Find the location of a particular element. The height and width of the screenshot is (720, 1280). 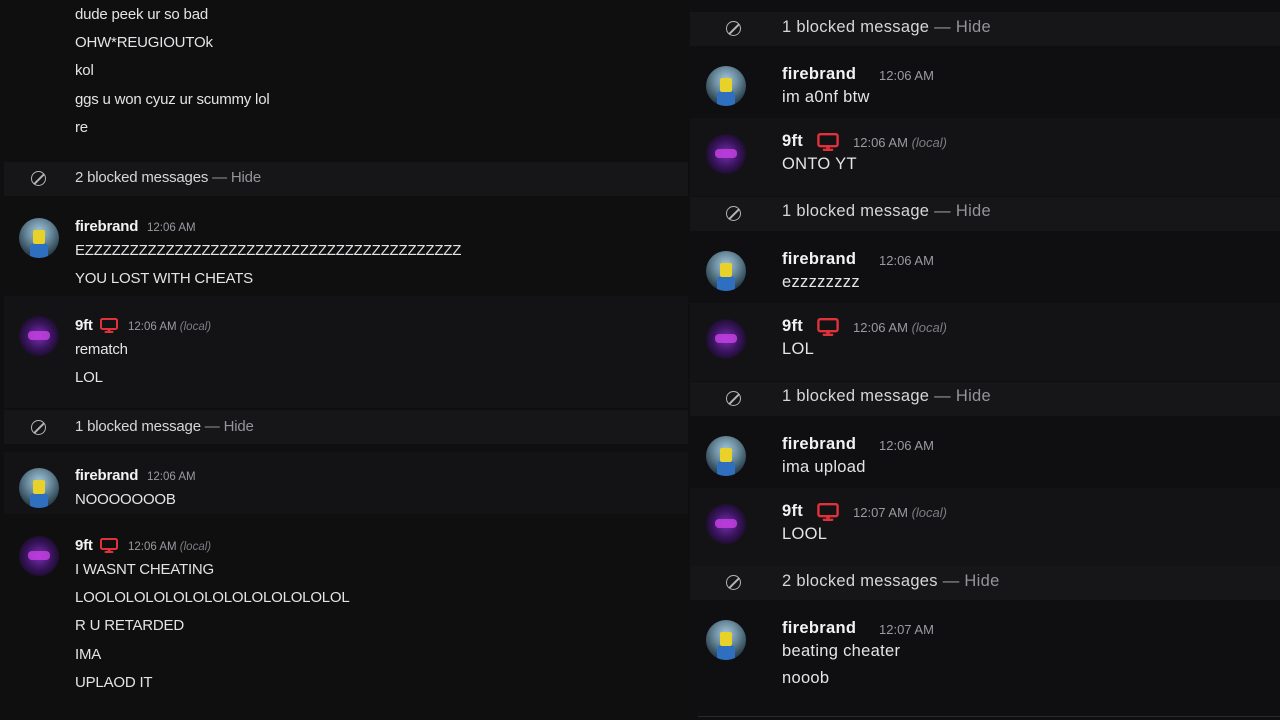

message-line: ima upload is located at coordinates (824, 467).